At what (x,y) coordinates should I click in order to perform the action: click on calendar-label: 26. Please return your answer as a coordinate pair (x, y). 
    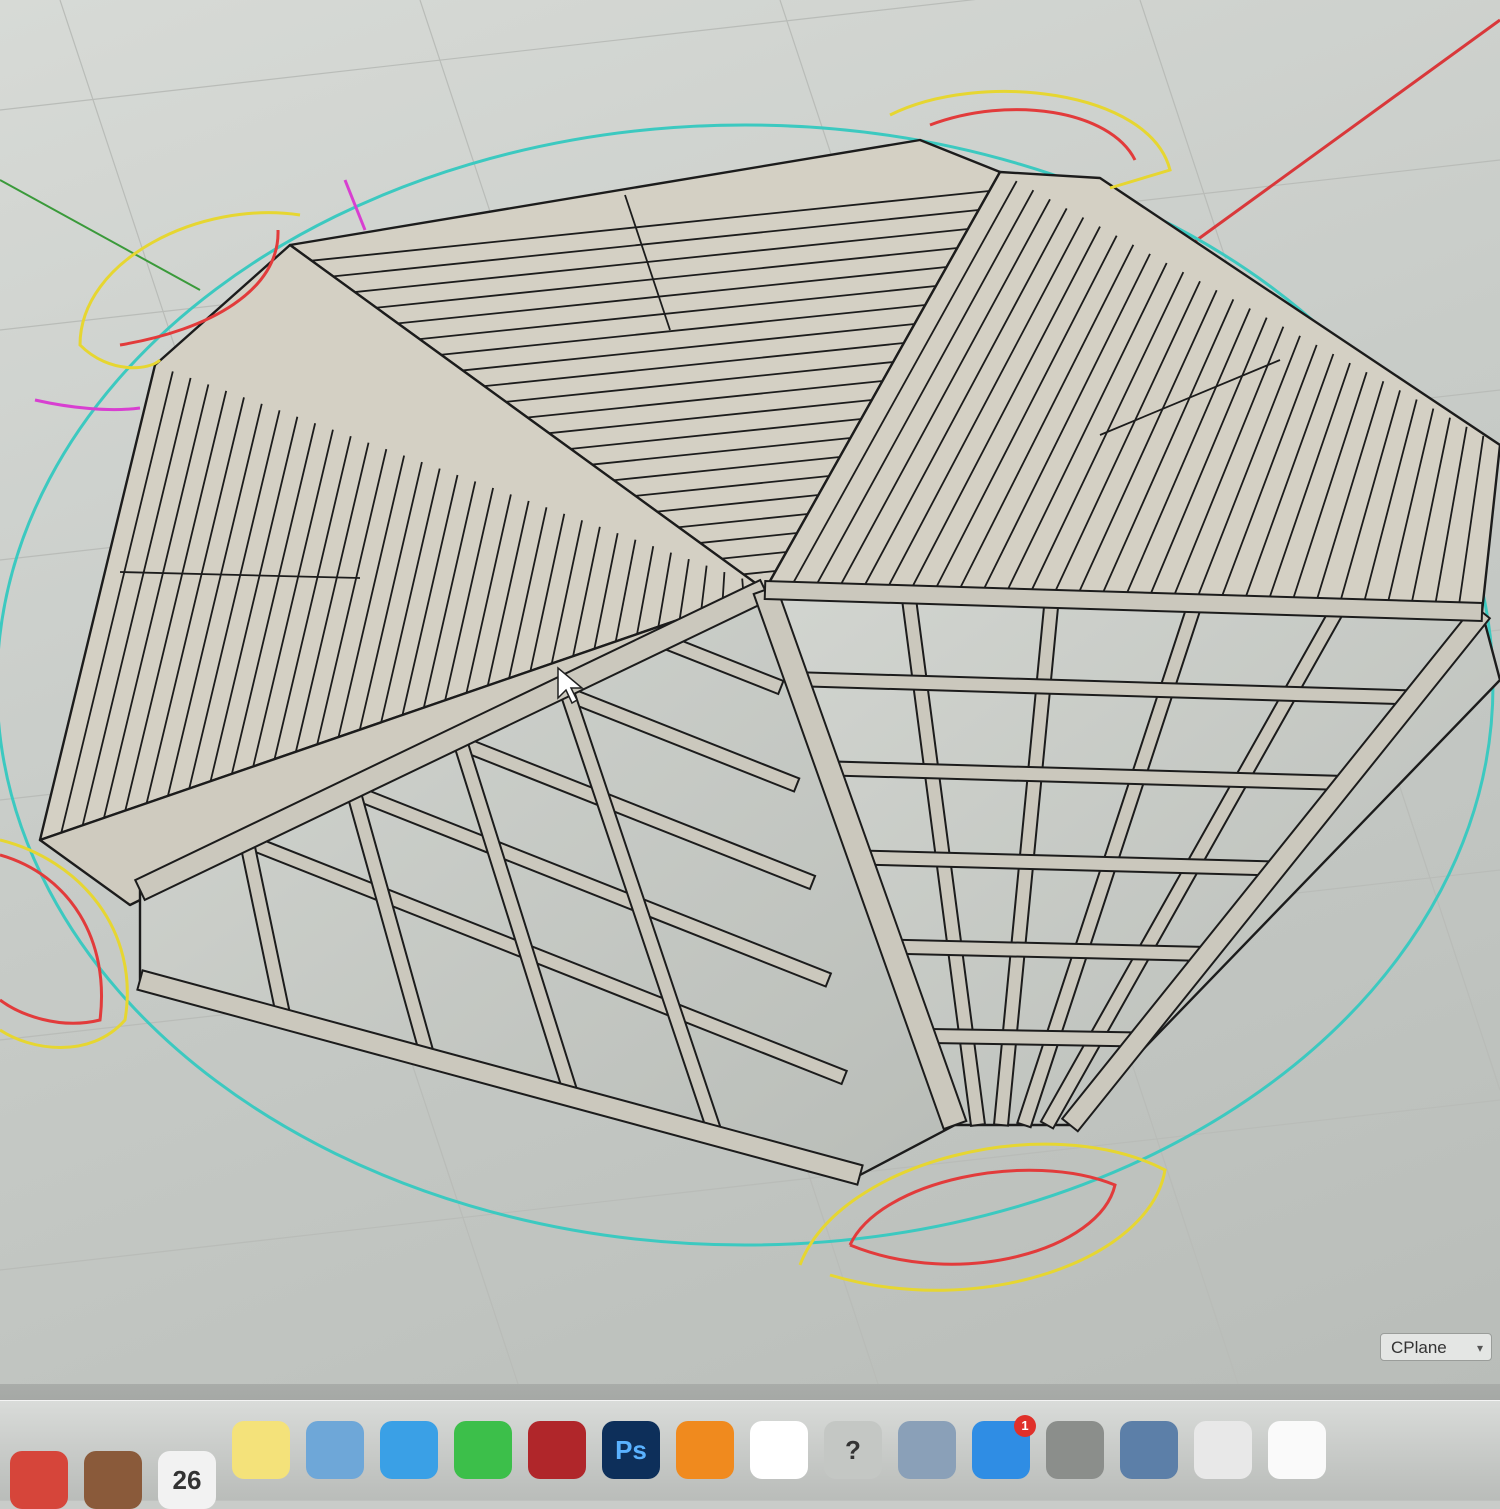
    Looking at the image, I should click on (187, 1479).